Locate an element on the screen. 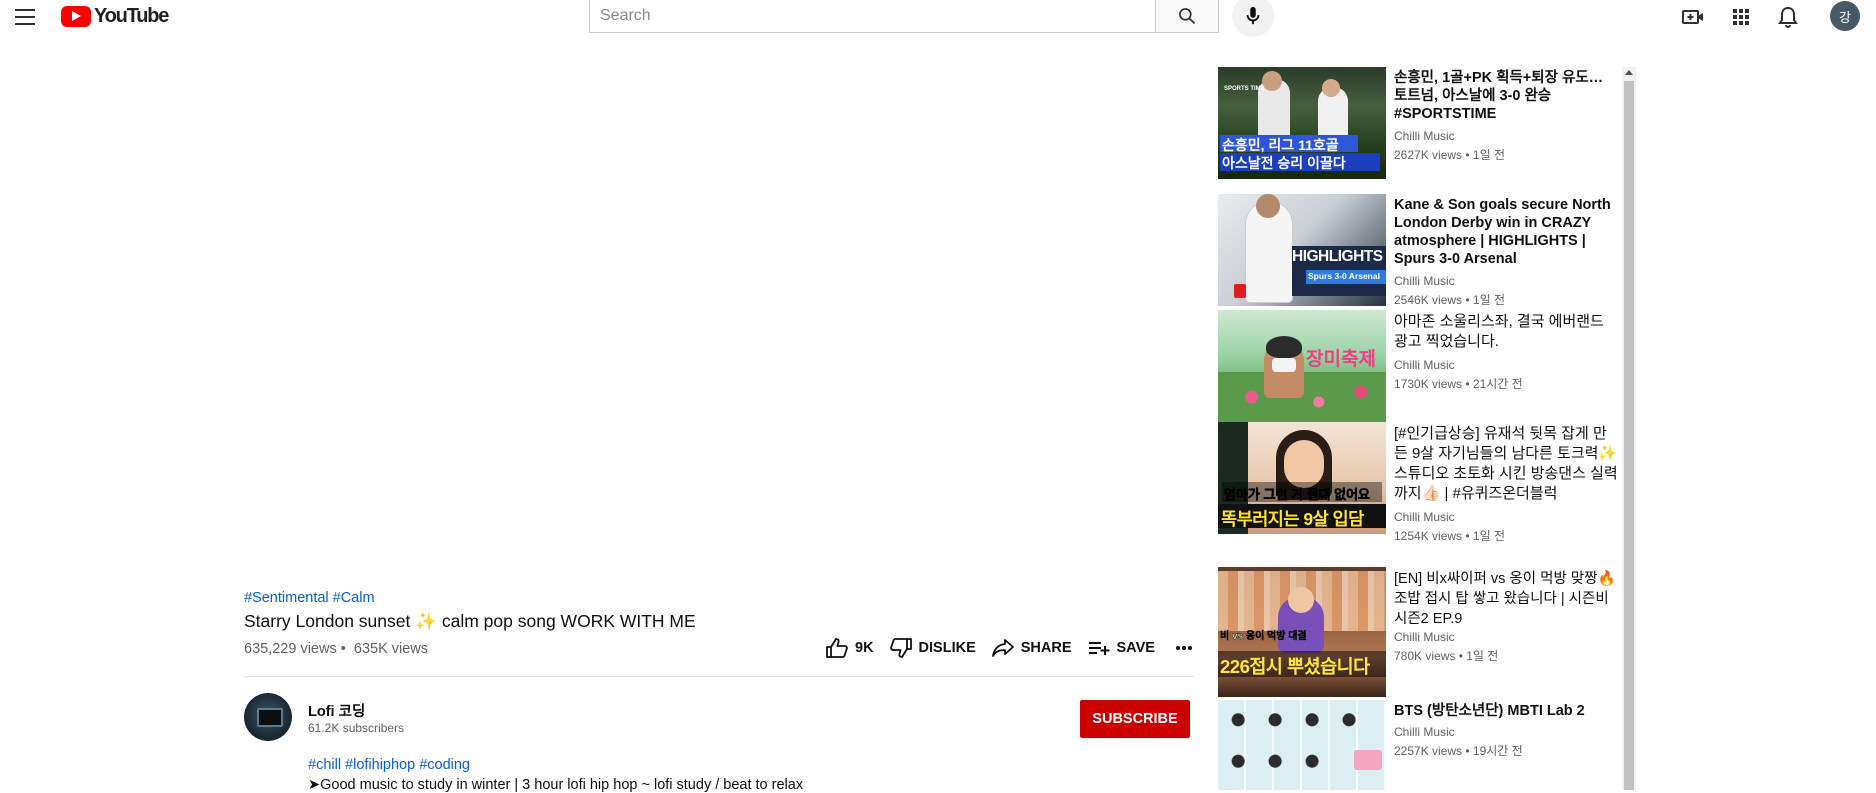  apps-grid-icon is located at coordinates (1741, 17).